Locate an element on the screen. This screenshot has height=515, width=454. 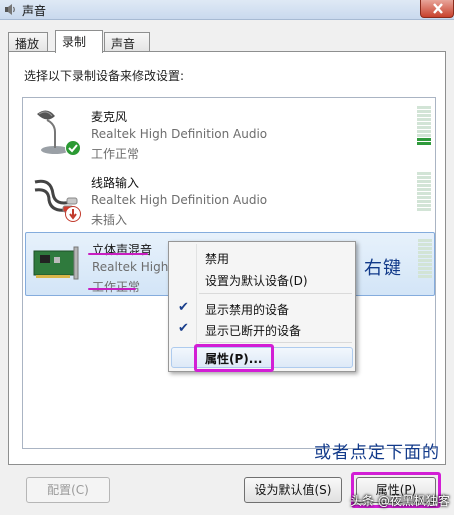
tab-recording: 录制 is located at coordinates (79, 41).